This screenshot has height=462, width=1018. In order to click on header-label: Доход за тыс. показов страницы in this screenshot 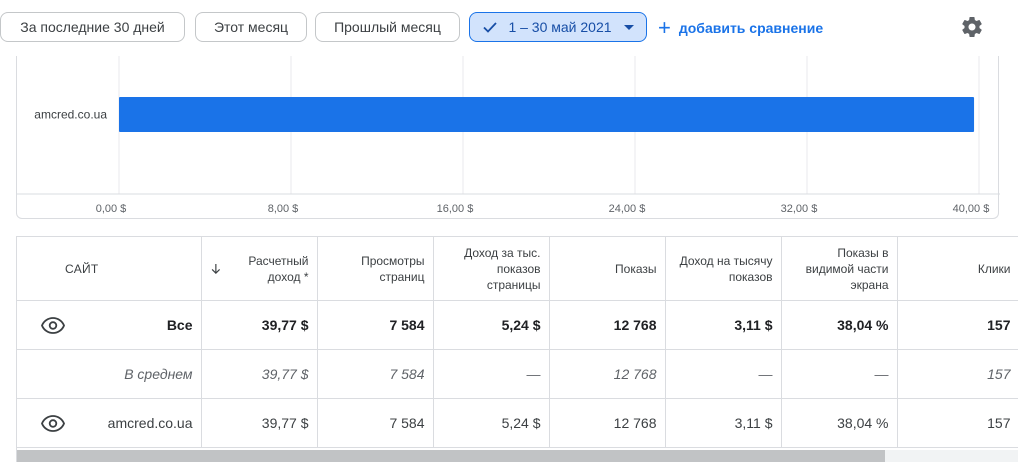, I will do `click(502, 268)`.